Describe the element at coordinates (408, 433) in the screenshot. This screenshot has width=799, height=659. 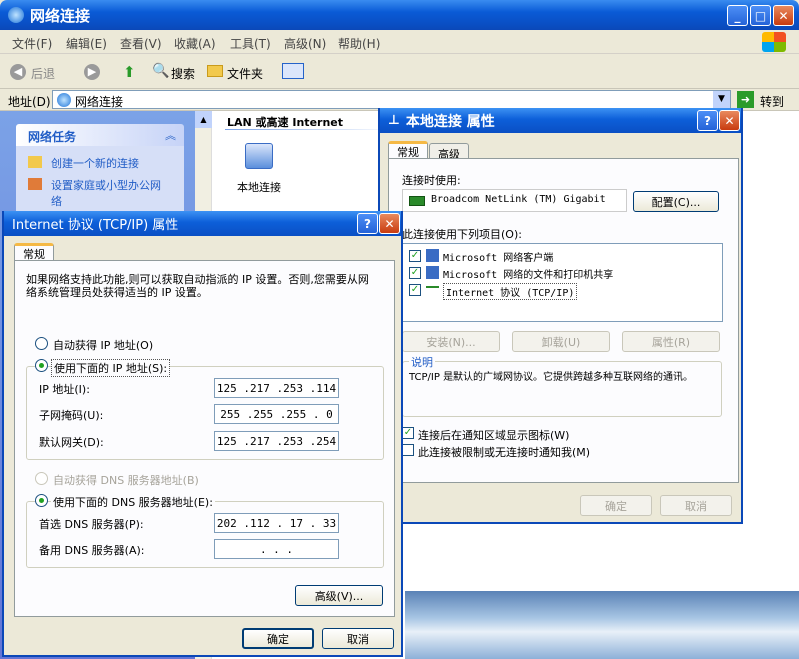
I see `checkbox-notify-icon: ✓` at that location.